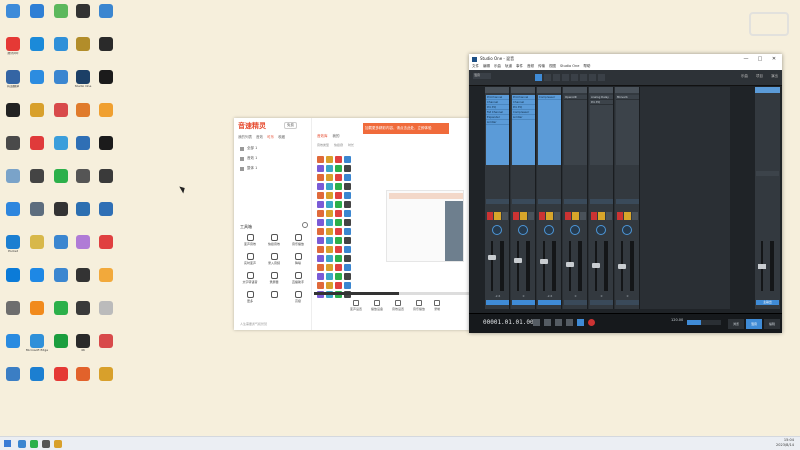 The width and height of the screenshot is (800, 450). What do you see at coordinates (627, 216) in the screenshot?
I see `solo-button` at bounding box center [627, 216].